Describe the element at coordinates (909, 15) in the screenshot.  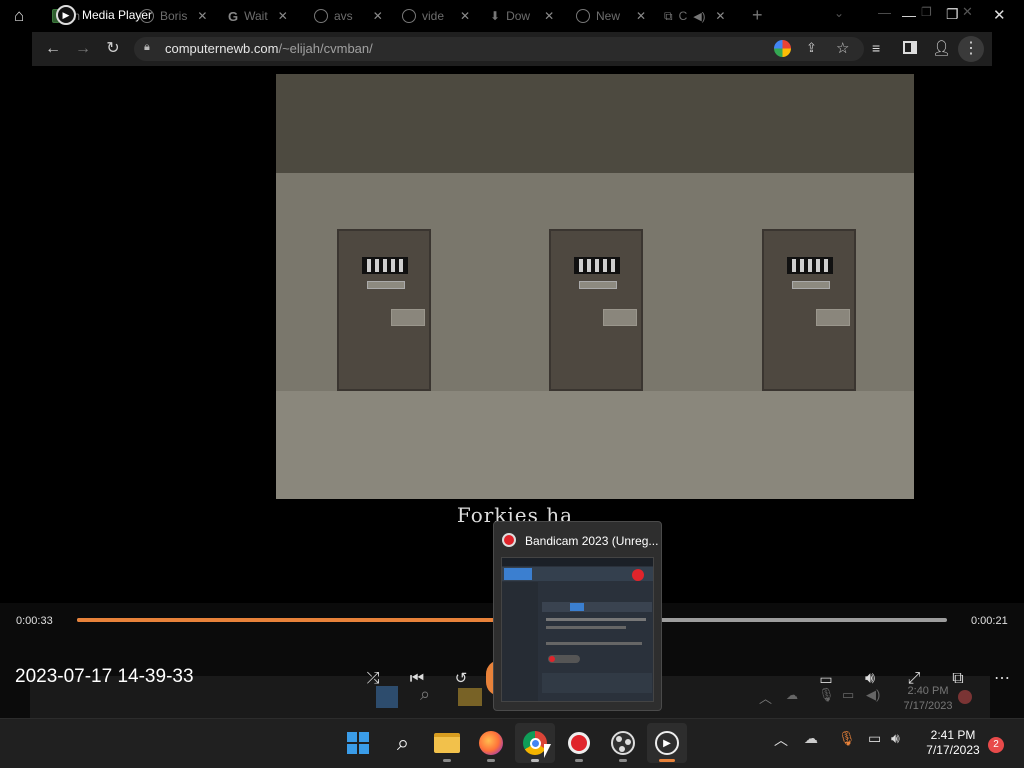
I see `minimize-icon: —` at that location.